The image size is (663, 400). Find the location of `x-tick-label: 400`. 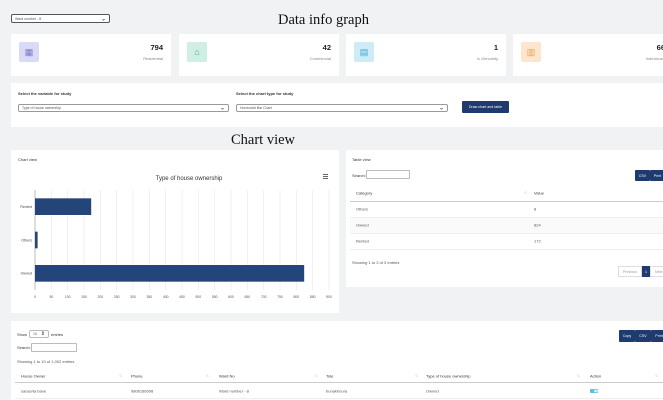

x-tick-label: 400 is located at coordinates (166, 297).